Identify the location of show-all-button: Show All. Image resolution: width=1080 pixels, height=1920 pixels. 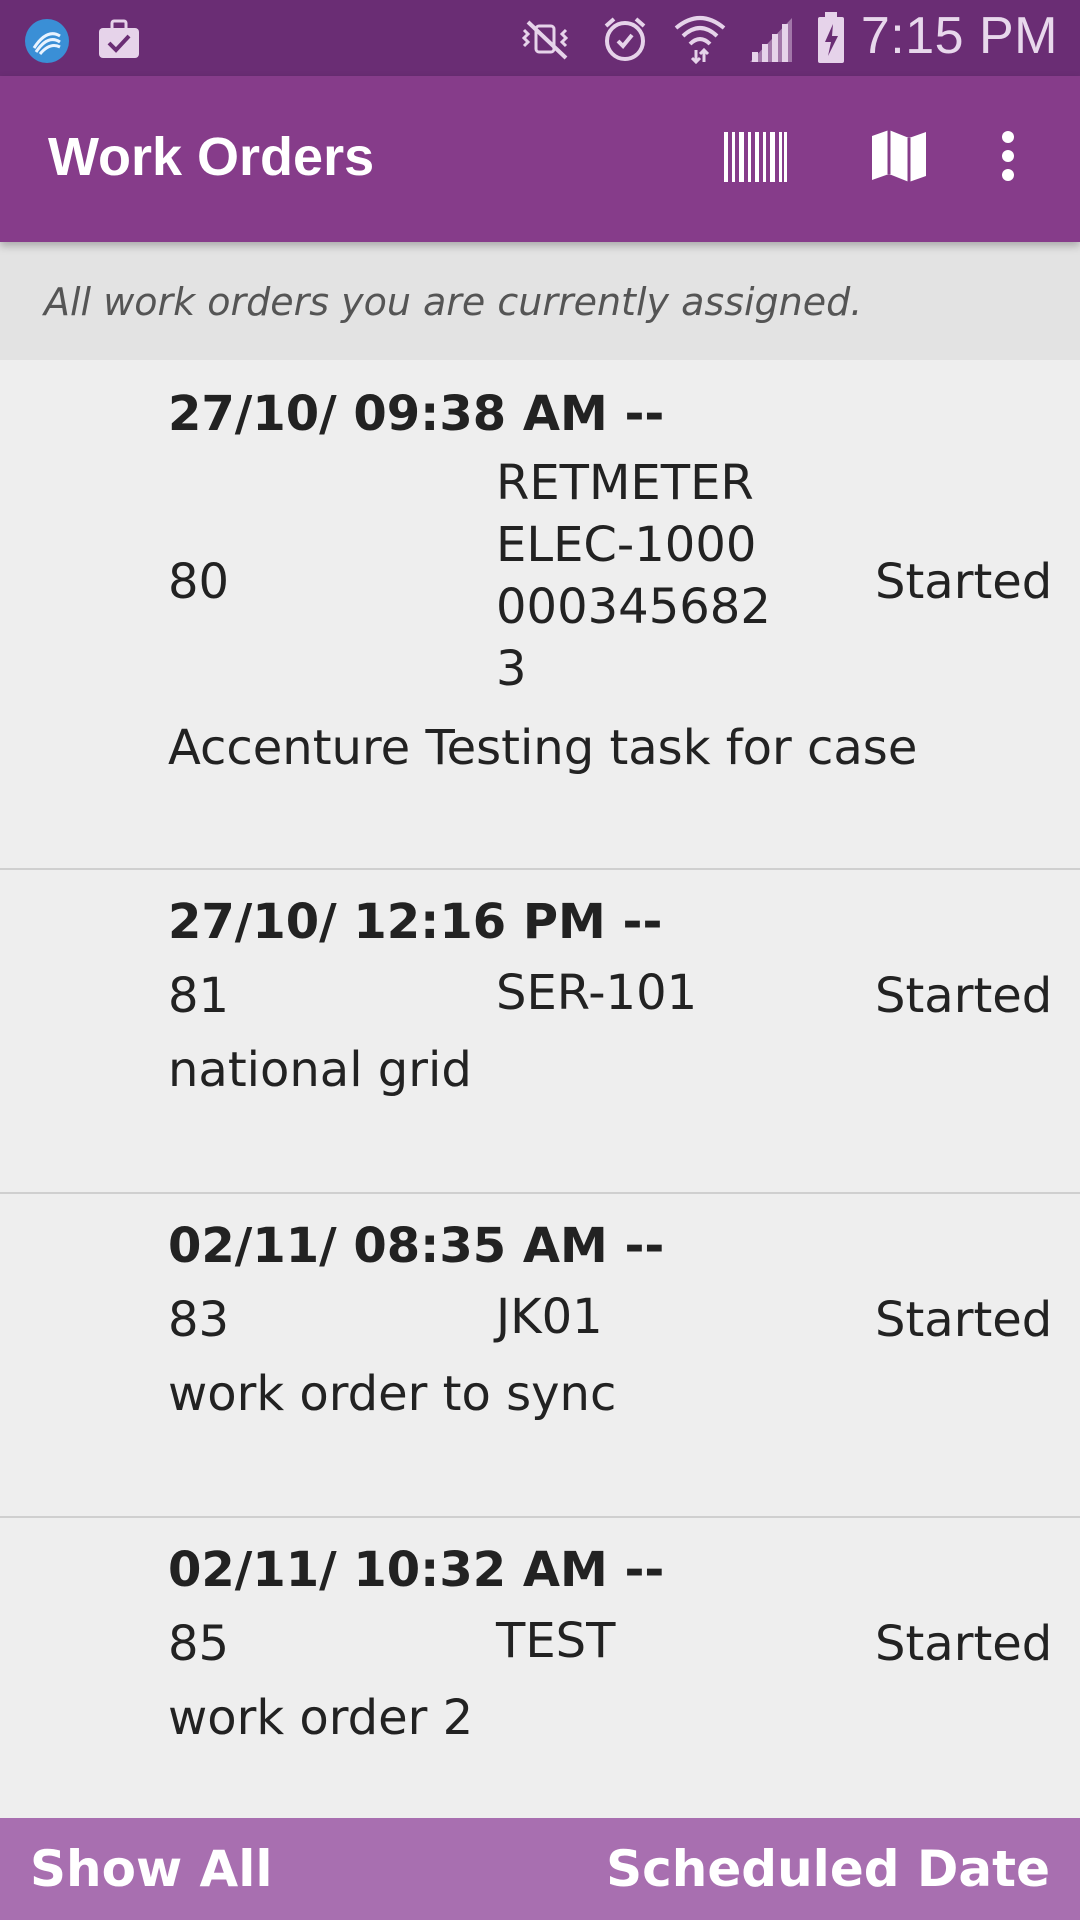
(151, 1869).